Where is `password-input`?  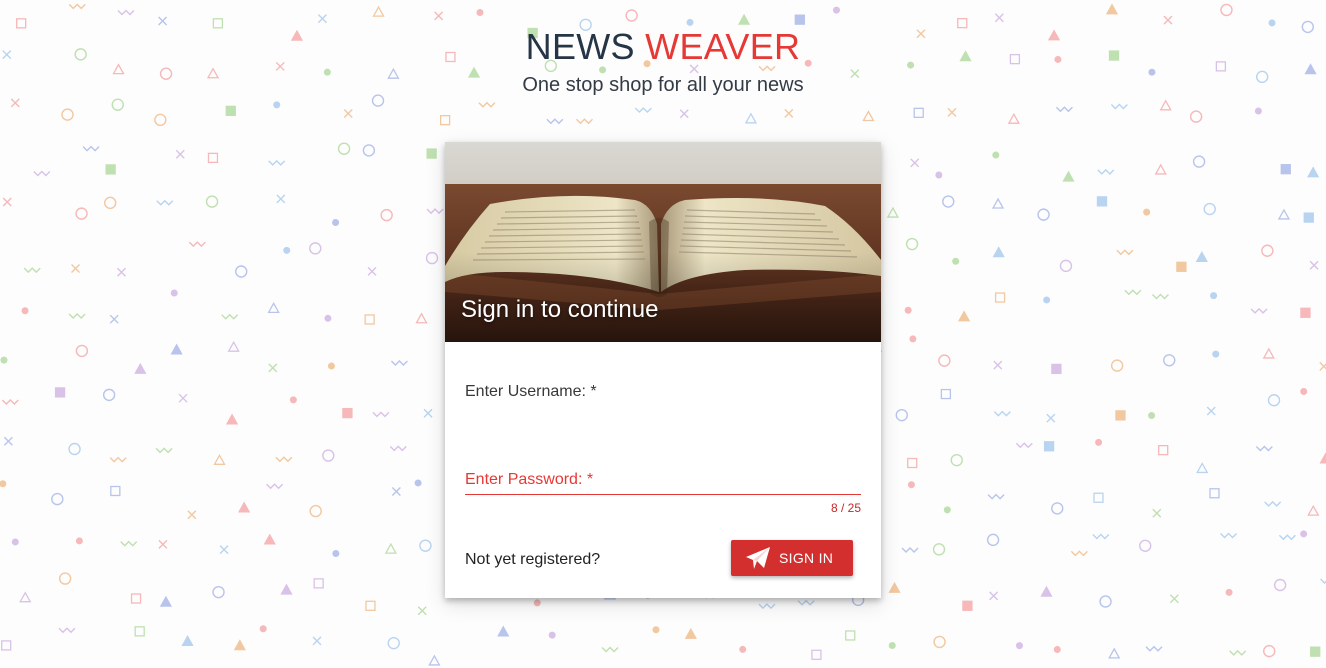 password-input is located at coordinates (663, 480).